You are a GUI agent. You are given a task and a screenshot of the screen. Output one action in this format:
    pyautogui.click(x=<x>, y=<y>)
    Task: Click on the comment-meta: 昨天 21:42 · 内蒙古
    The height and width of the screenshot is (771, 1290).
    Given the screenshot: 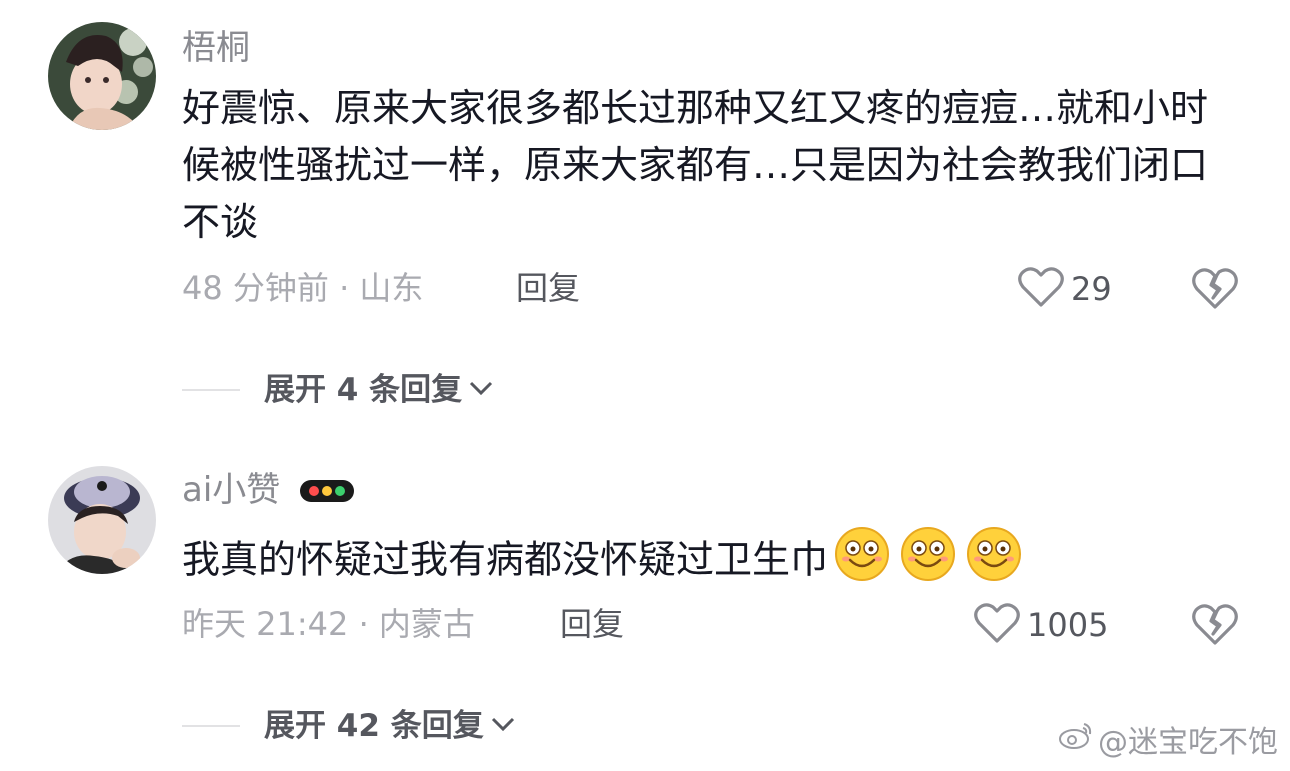 What is the action you would take?
    pyautogui.click(x=328, y=624)
    